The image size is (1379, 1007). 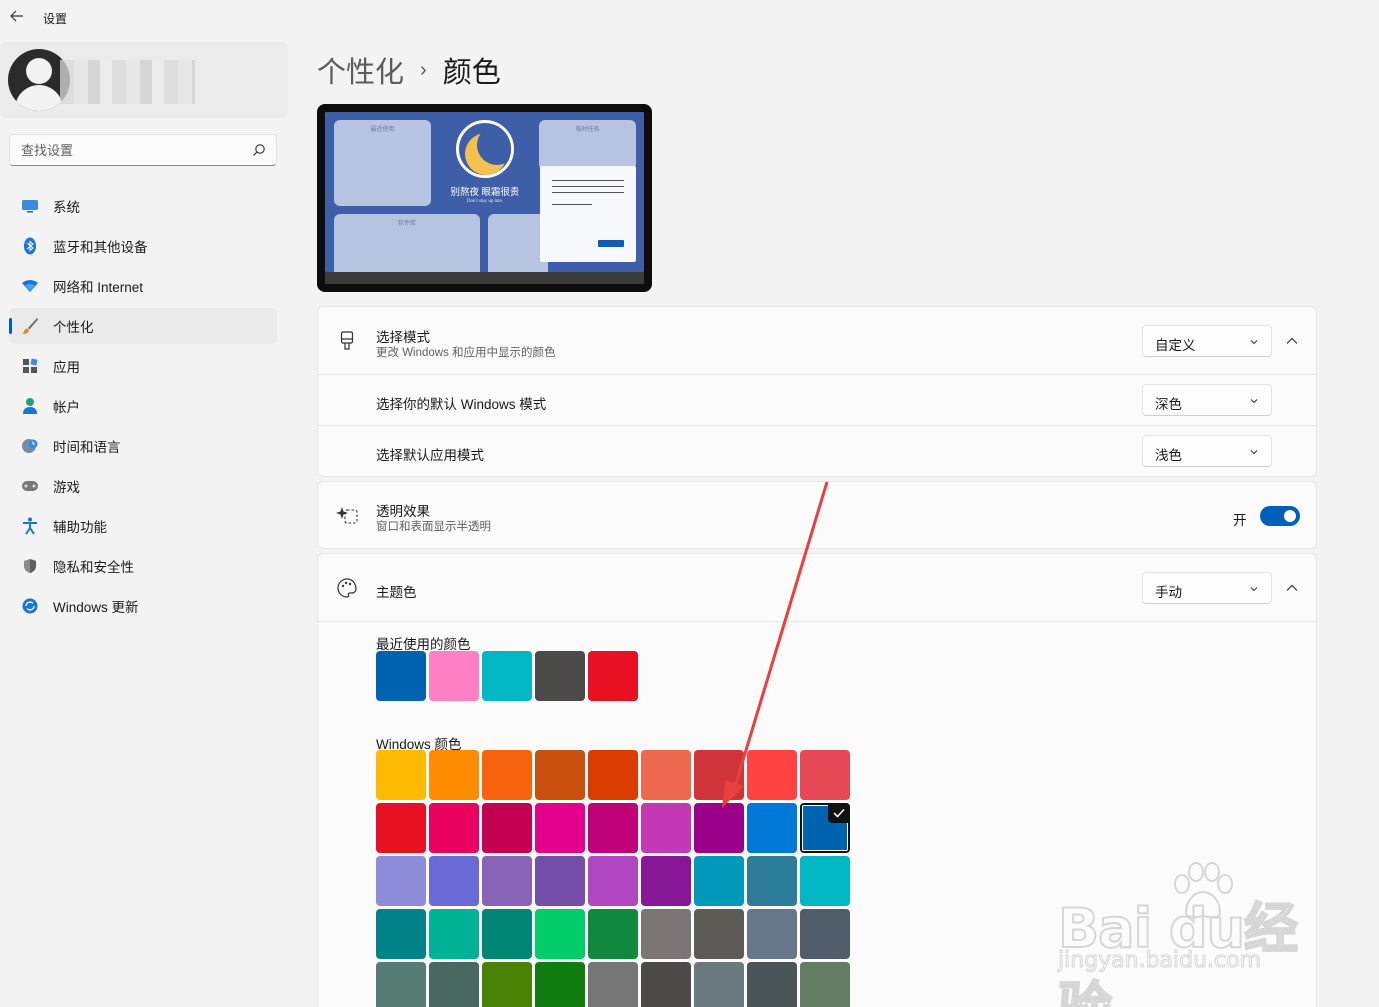 What do you see at coordinates (66, 487) in the screenshot?
I see `sidebar-item-label: 游戏` at bounding box center [66, 487].